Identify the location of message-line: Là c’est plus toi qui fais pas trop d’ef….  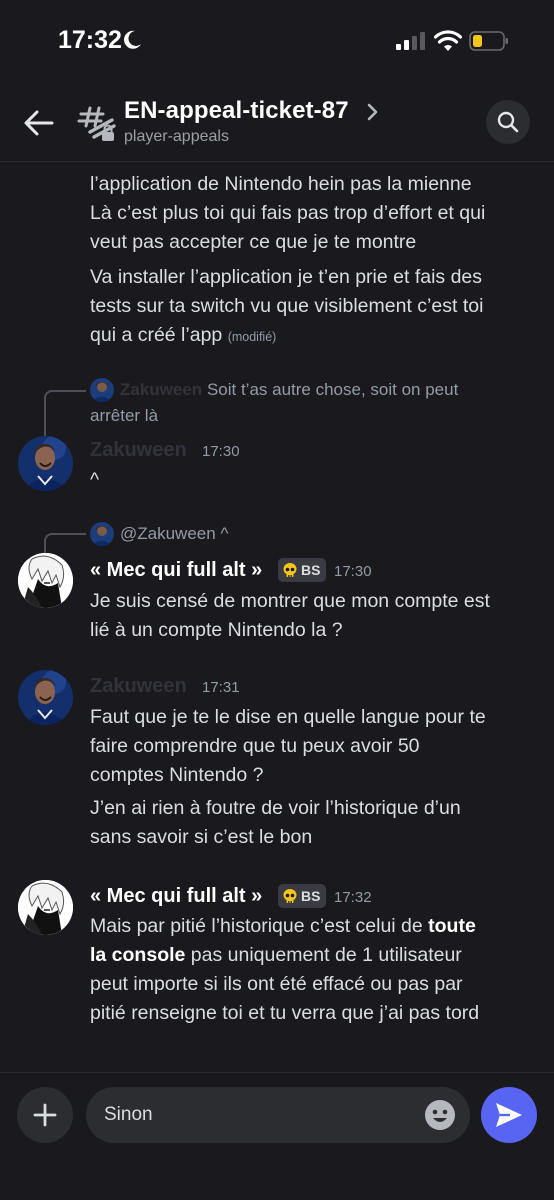
(288, 213).